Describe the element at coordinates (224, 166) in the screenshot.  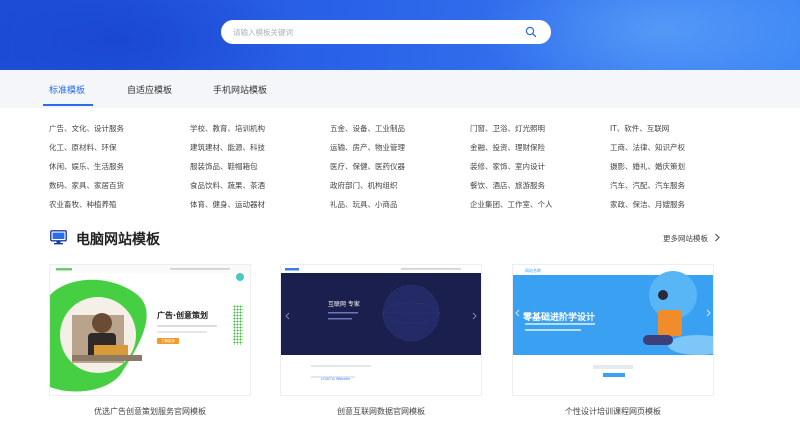
I see `category-link: 服装饰品、鞋帽箱包` at that location.